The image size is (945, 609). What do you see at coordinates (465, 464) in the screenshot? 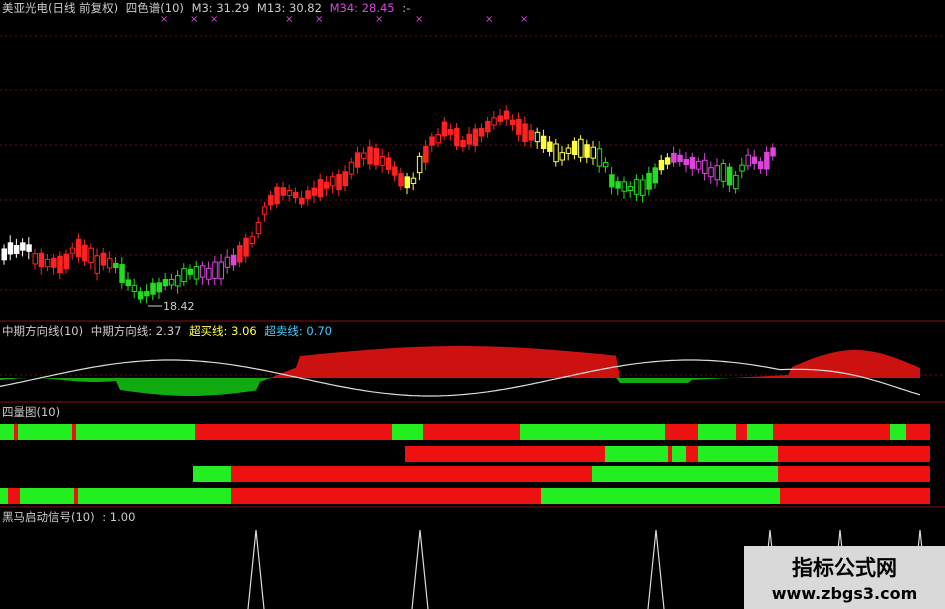
I see `four-volume-panel` at bounding box center [465, 464].